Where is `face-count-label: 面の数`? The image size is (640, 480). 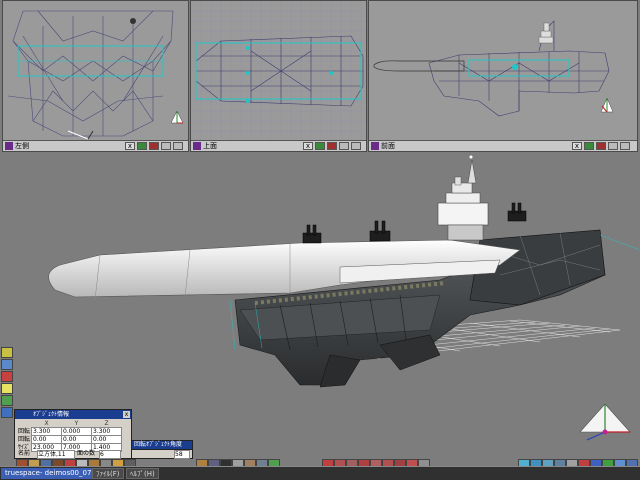
face-count-label: 面の数 is located at coordinates (86, 453).